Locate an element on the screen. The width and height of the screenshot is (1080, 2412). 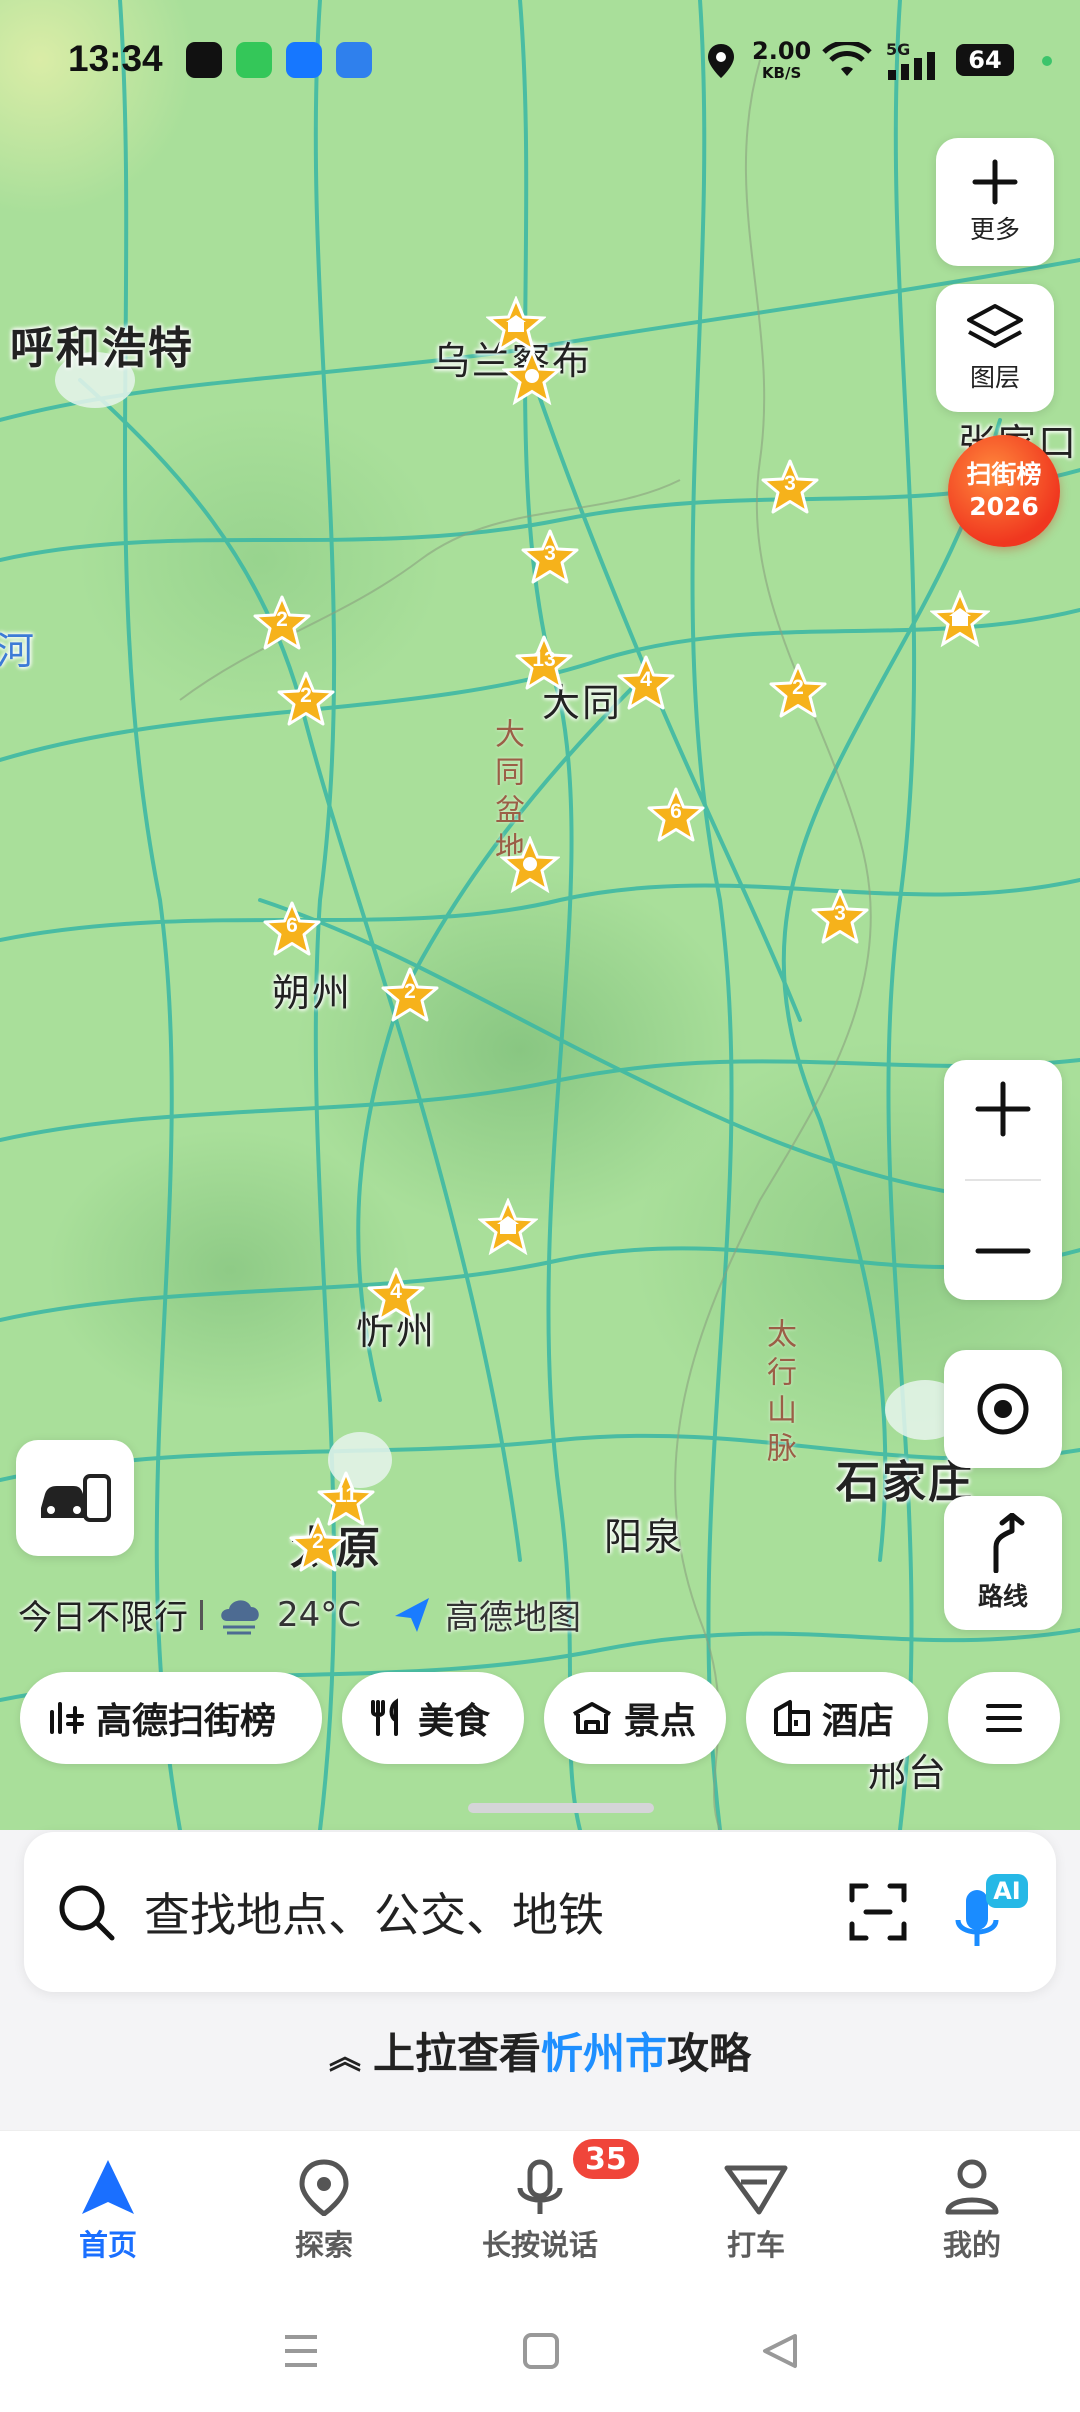
signal-icon is located at coordinates (911, 66).